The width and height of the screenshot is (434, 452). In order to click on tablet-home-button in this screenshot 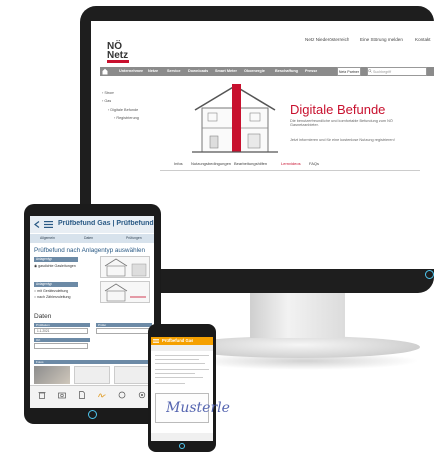, I will do `click(92, 414)`.